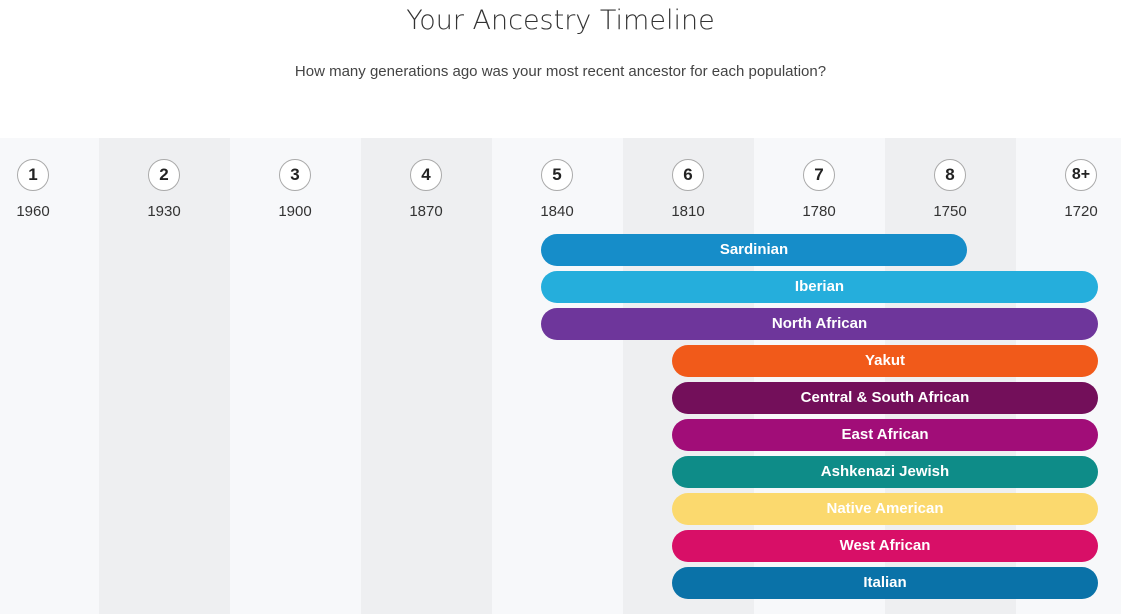 This screenshot has width=1121, height=614. I want to click on generation-tick-label: 8+, so click(1081, 175).